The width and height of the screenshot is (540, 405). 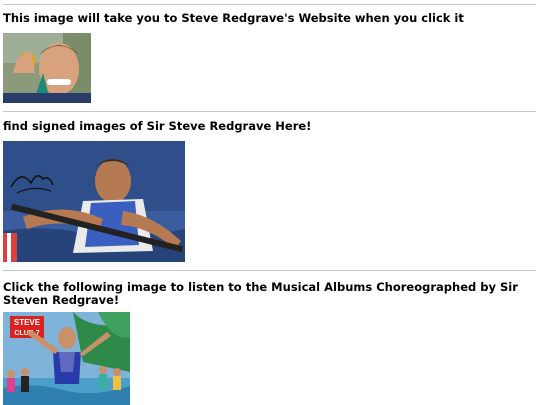 I want to click on steve-club-album-cover: STEVE CLUB 7, so click(x=66, y=358).